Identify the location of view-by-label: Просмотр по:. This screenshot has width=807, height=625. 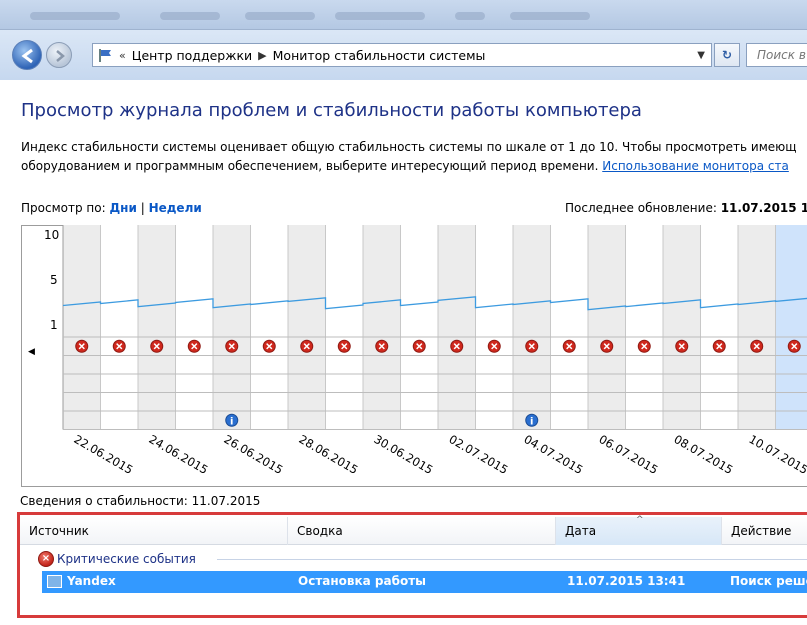
(63, 208).